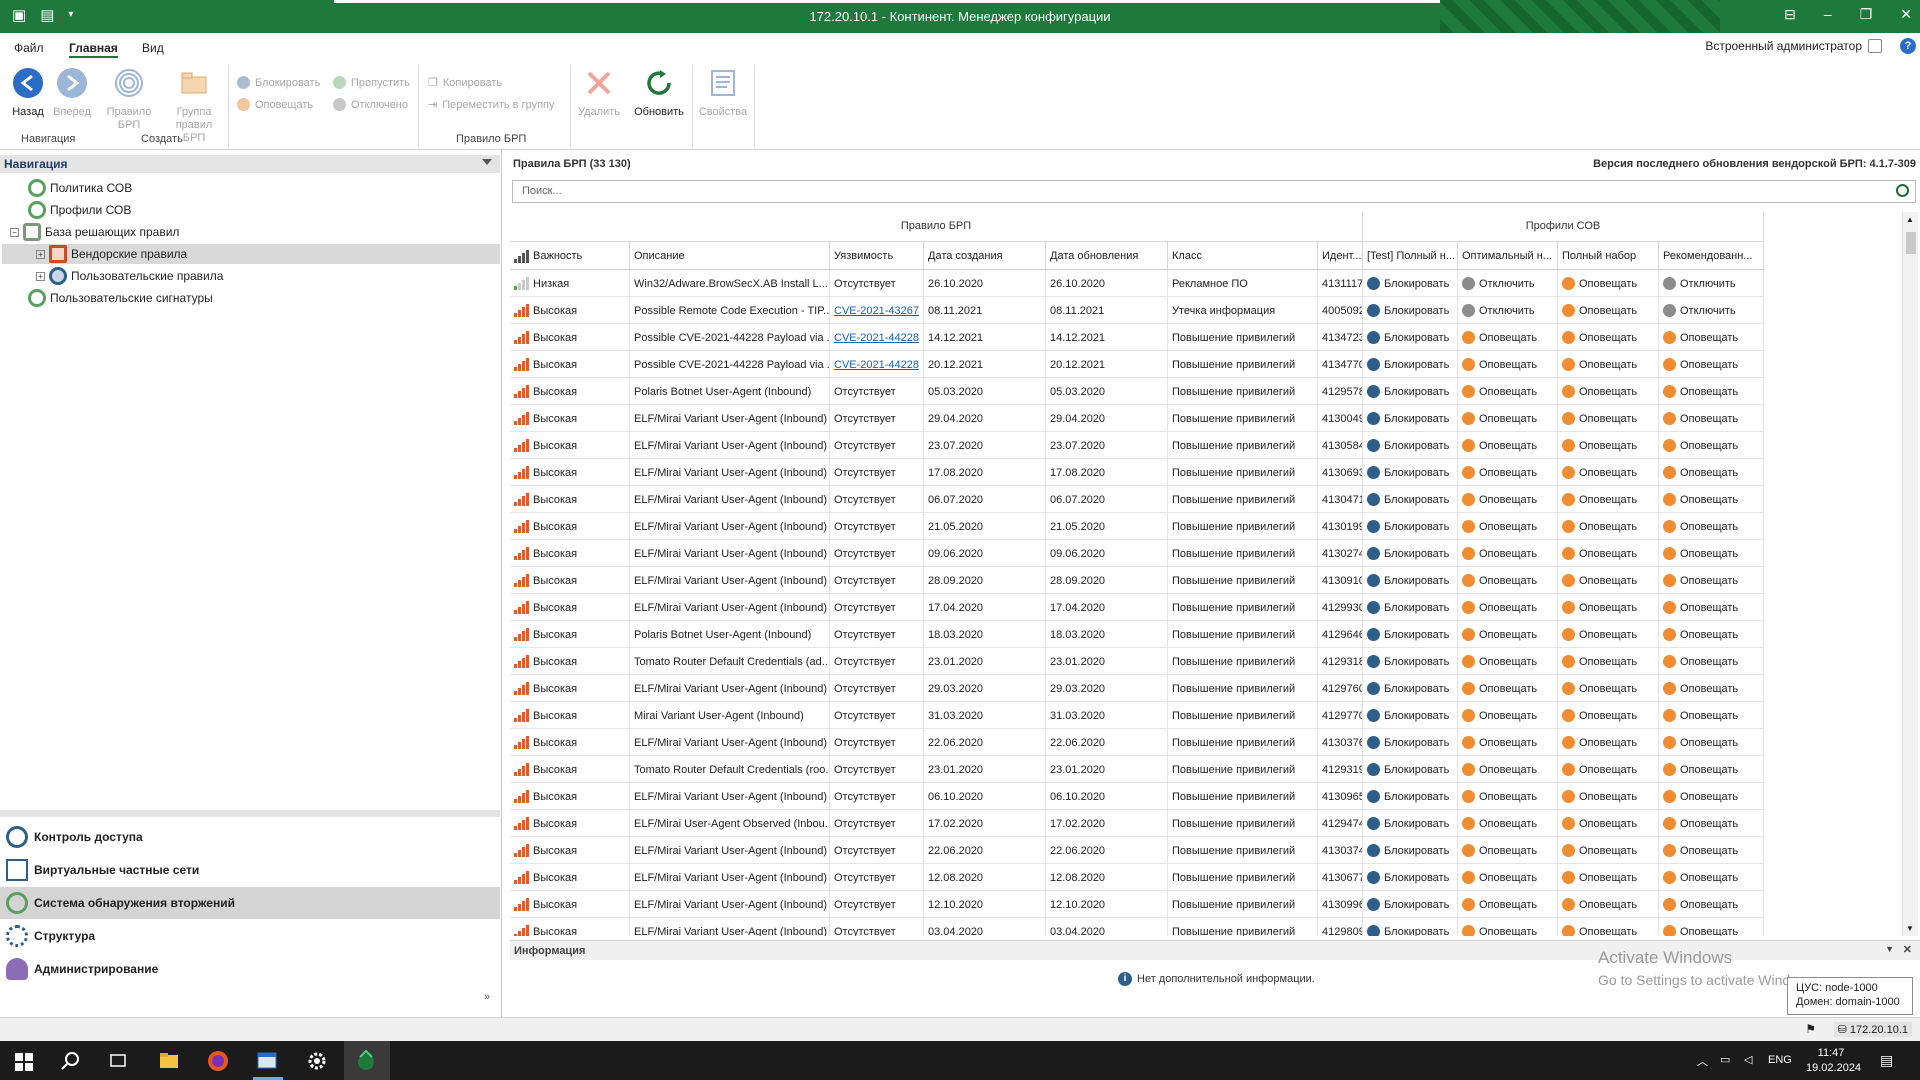  I want to click on tree-user-rules: + Пользовательские правила, so click(129, 276).